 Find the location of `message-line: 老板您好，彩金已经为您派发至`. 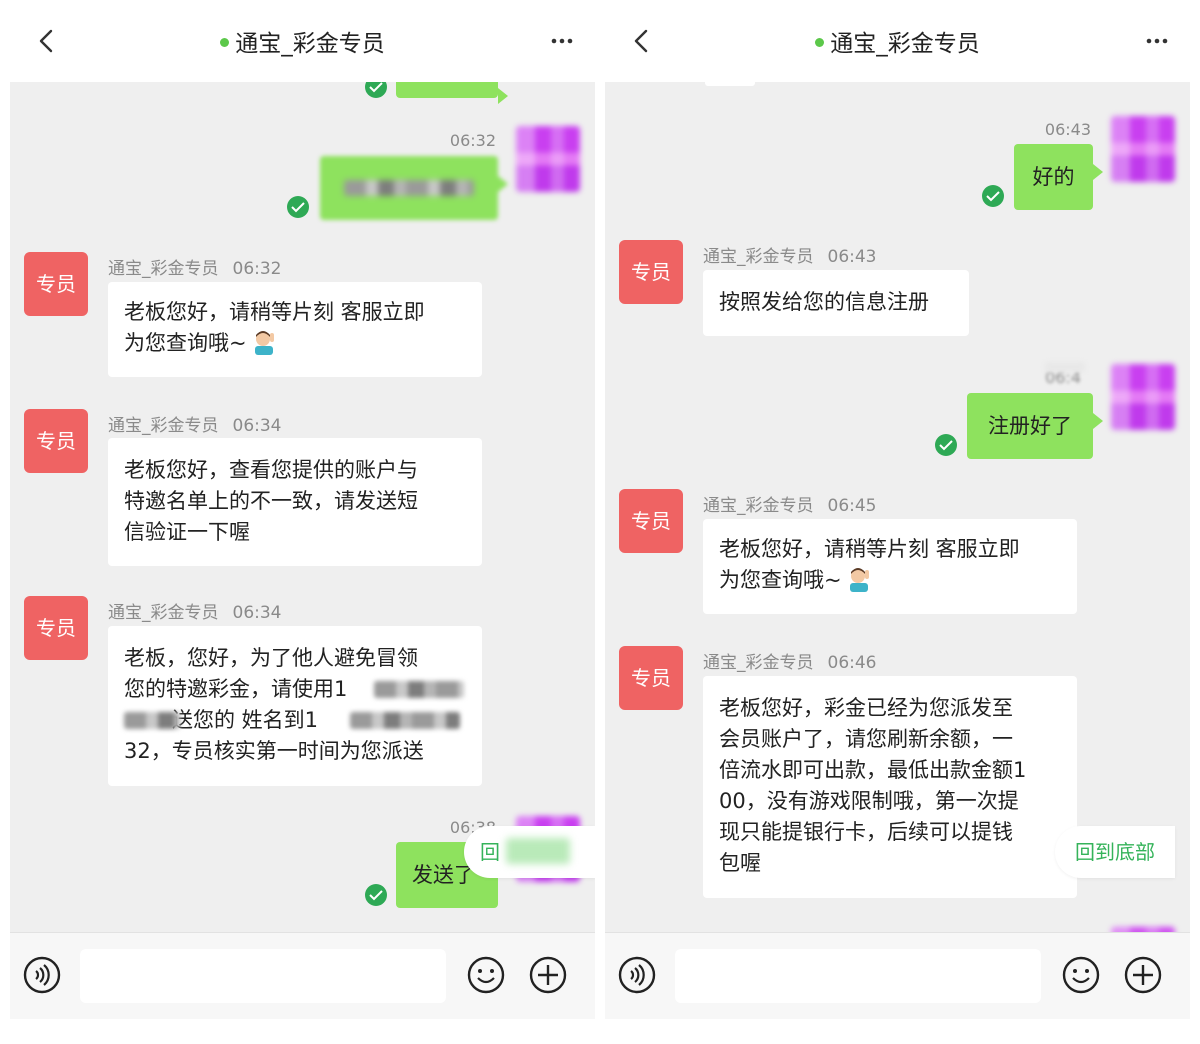

message-line: 老板您好，彩金已经为您派发至 is located at coordinates (866, 708).